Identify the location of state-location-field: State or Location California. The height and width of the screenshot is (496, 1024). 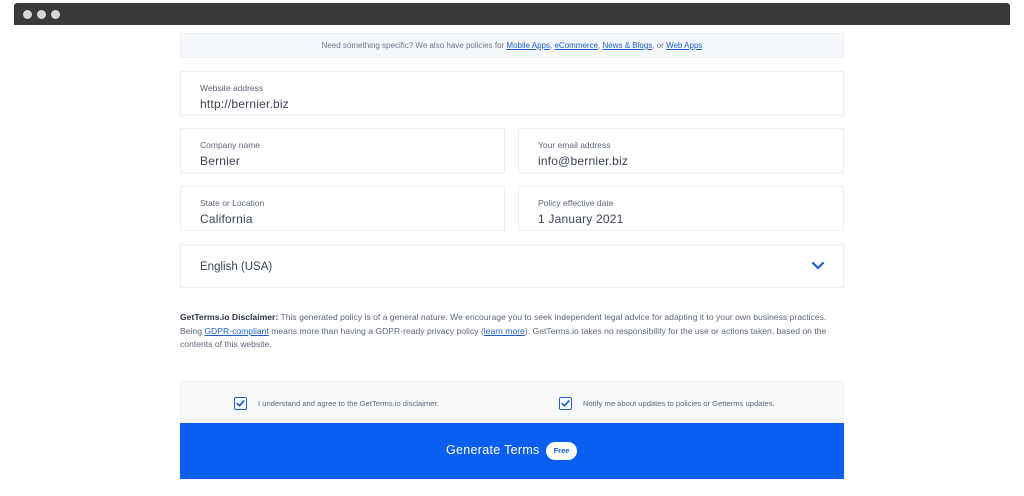
(342, 208).